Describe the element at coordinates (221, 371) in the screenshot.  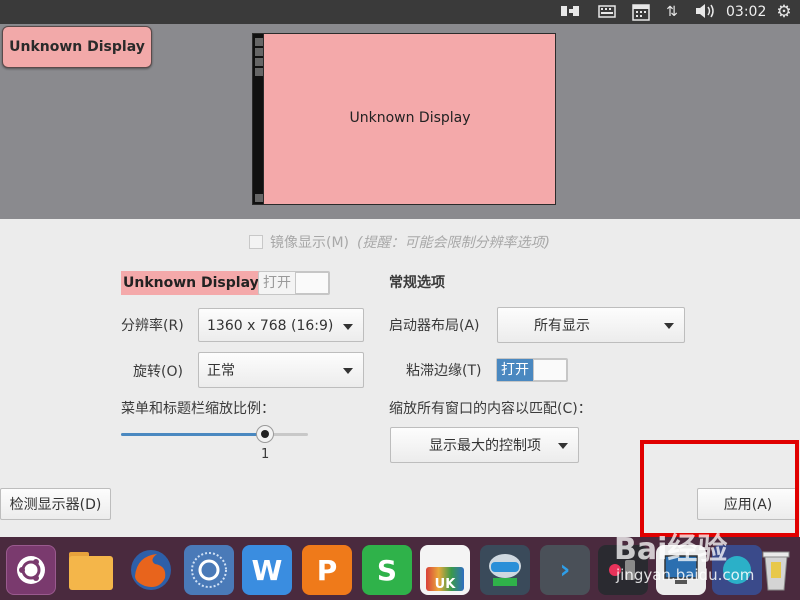
I see `rotation-value: 正常` at that location.